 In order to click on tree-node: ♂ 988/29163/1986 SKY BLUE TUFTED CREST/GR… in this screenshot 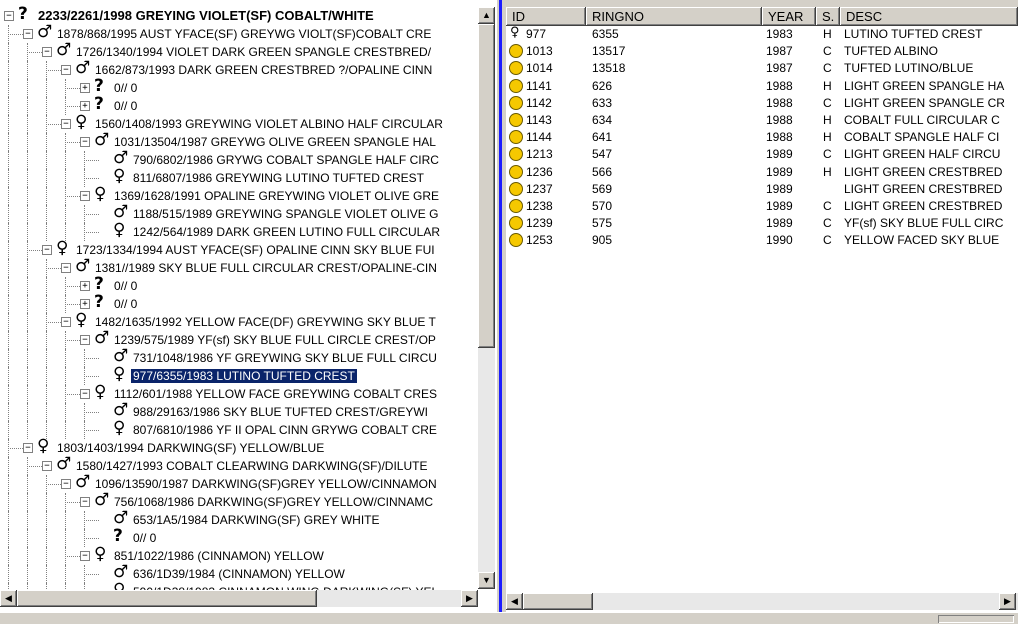, I will do `click(239, 411)`.